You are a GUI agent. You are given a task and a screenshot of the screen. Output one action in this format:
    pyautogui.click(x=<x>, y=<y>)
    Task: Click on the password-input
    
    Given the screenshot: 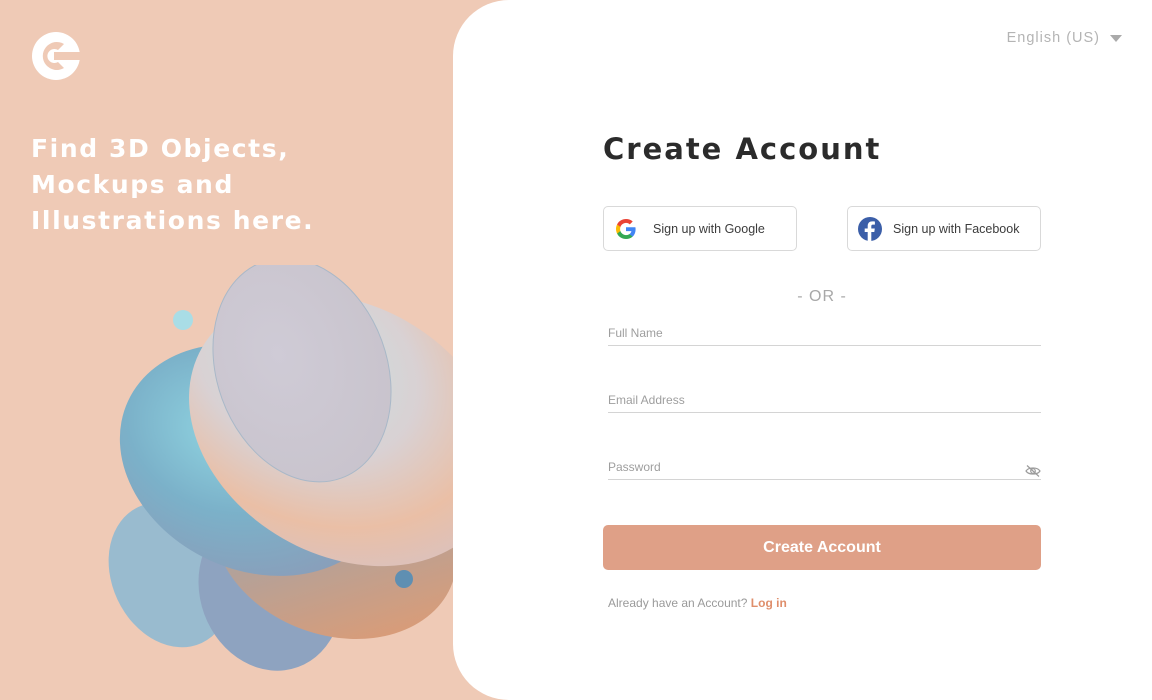 What is the action you would take?
    pyautogui.click(x=824, y=467)
    